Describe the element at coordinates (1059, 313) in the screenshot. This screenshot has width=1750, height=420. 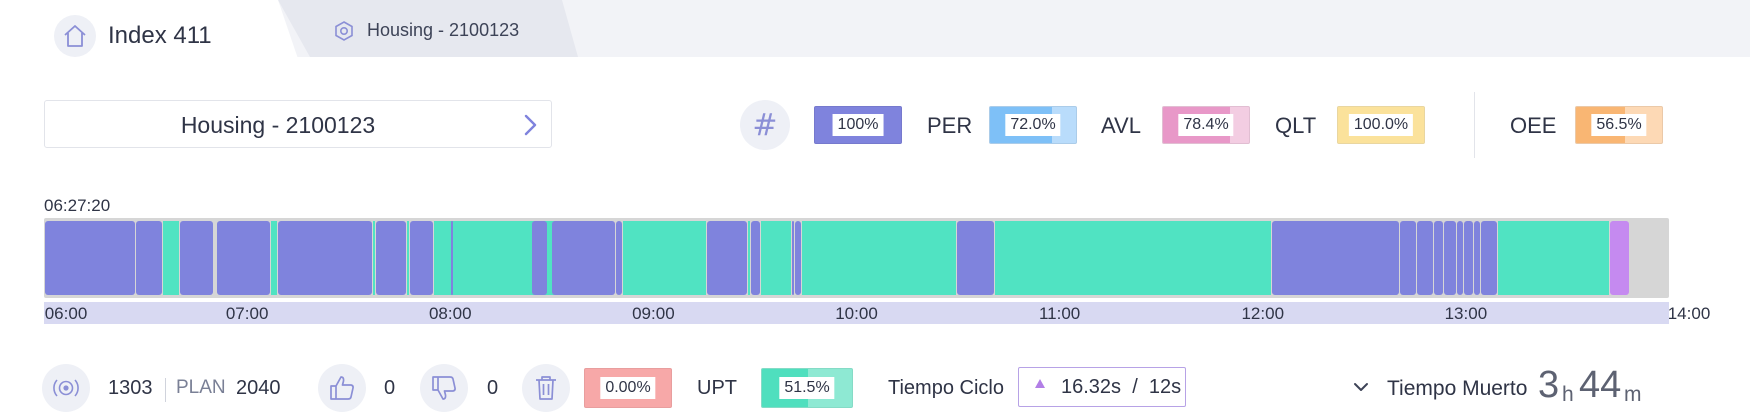
I see `timeline-tick-label: 11:00` at that location.